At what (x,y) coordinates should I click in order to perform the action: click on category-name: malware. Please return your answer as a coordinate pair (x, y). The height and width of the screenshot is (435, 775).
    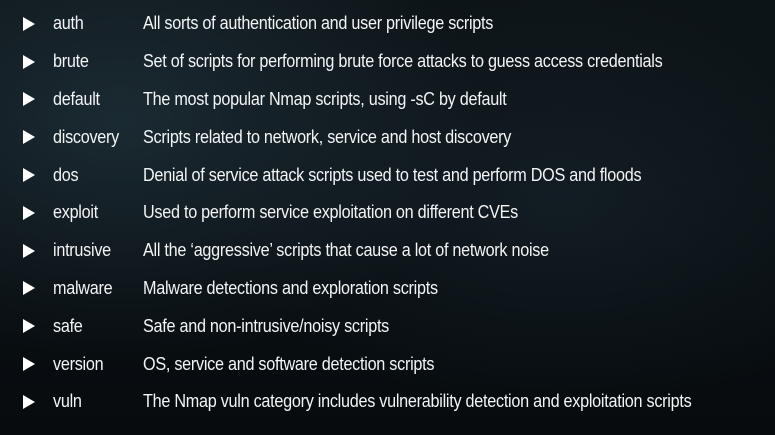
    Looking at the image, I should click on (83, 287).